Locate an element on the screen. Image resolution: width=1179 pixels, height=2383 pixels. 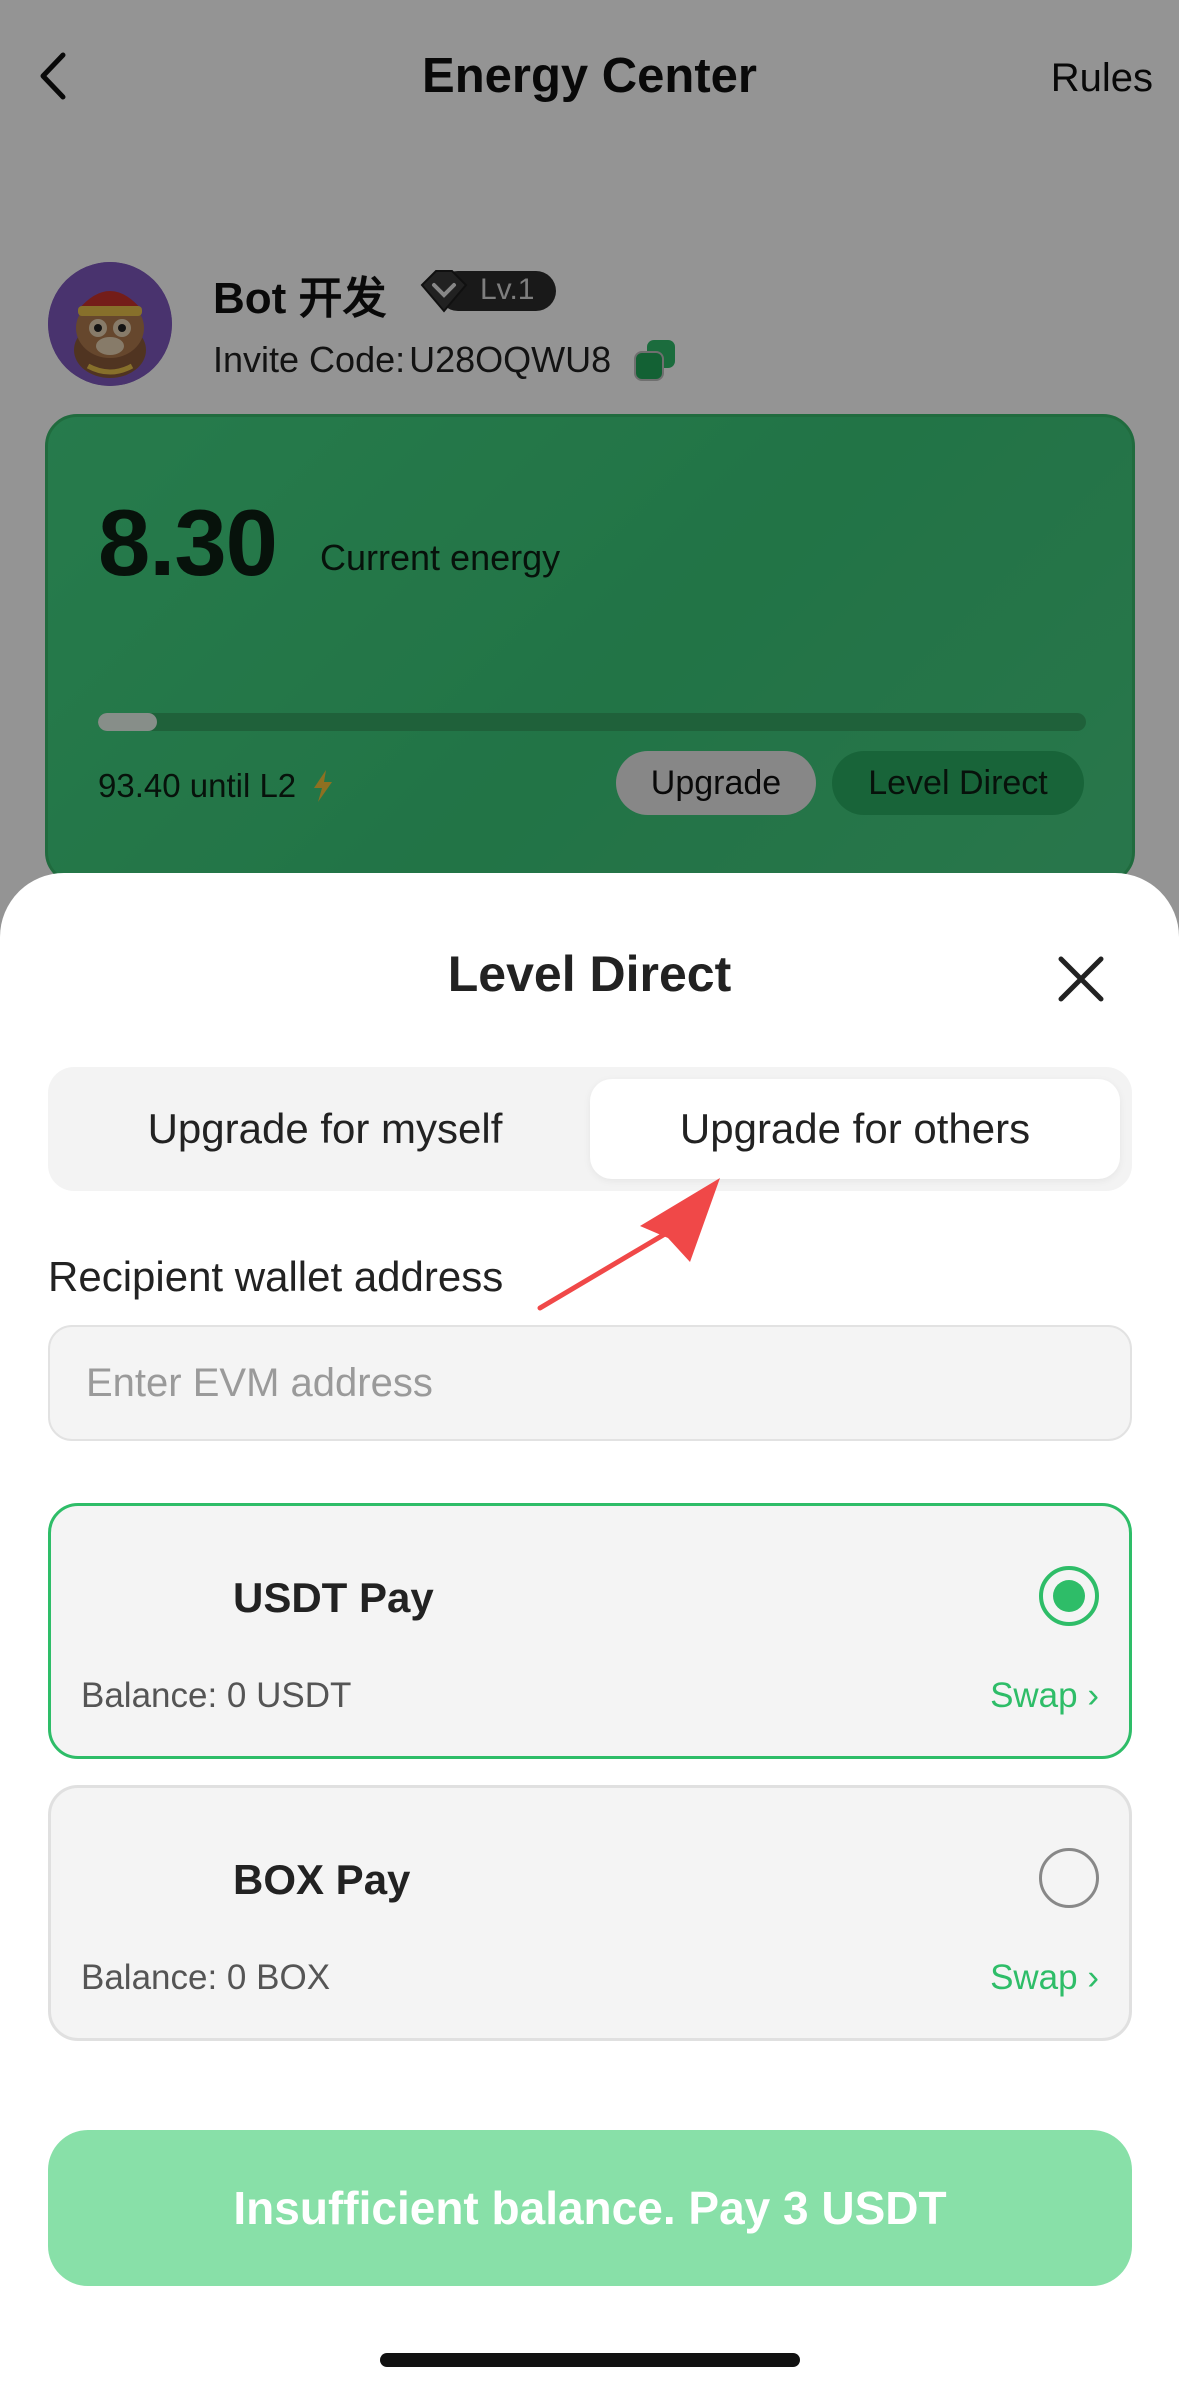
pay-button: Insufficient balance. Pay 3 USDT is located at coordinates (590, 2208).